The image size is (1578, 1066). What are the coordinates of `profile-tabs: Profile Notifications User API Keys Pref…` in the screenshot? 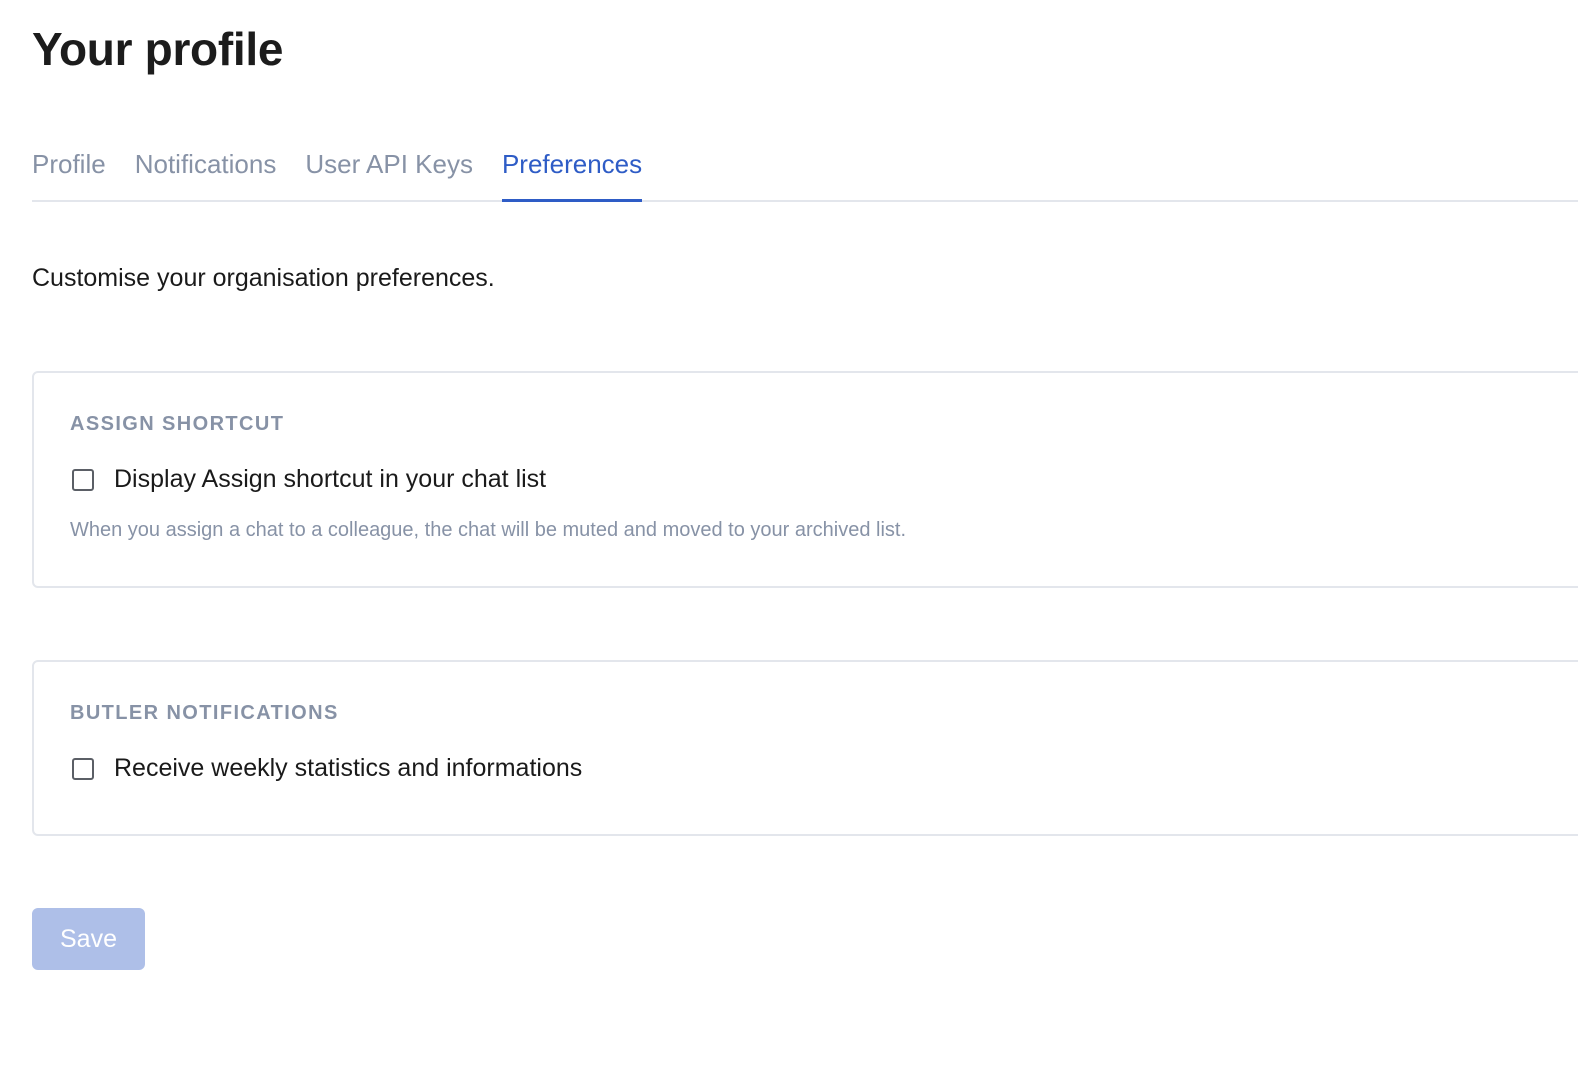 It's located at (805, 171).